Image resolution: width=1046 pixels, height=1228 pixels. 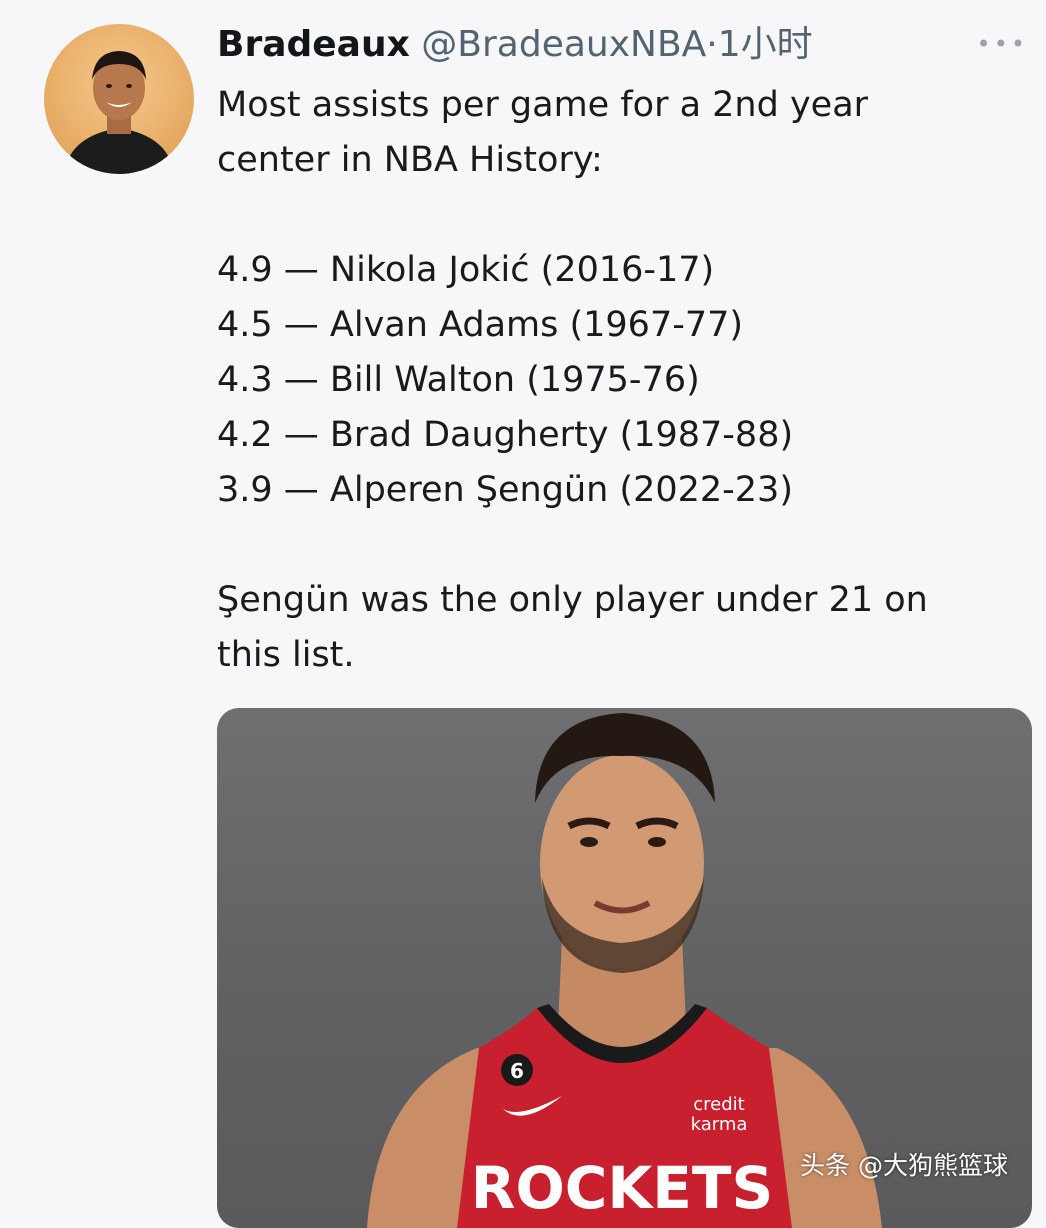 I want to click on outro-line: this list., so click(x=286, y=655).